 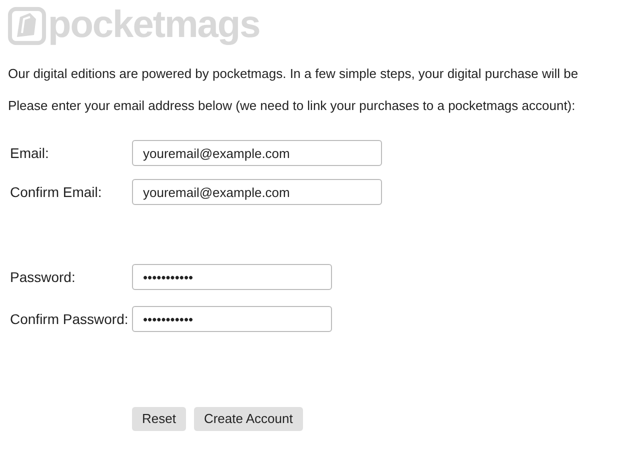 I want to click on intro-text: Please enter your email address below (we need to link your purchases to a pocketmags account):, so click(x=292, y=105).